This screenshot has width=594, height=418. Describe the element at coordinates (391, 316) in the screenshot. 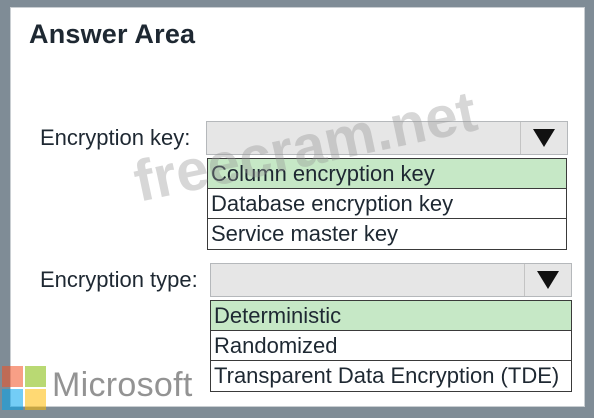

I see `encryption-type-option: Deterministic` at that location.